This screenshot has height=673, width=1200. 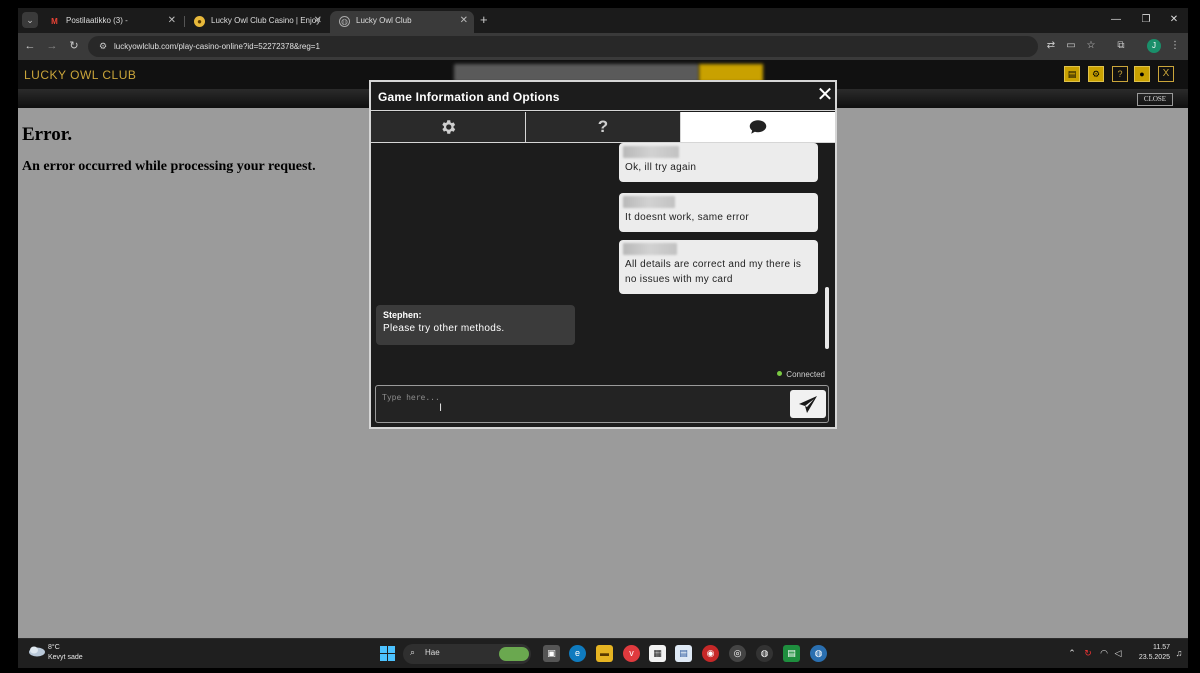 I want to click on window-close-icon: ✕, so click(x=1174, y=20).